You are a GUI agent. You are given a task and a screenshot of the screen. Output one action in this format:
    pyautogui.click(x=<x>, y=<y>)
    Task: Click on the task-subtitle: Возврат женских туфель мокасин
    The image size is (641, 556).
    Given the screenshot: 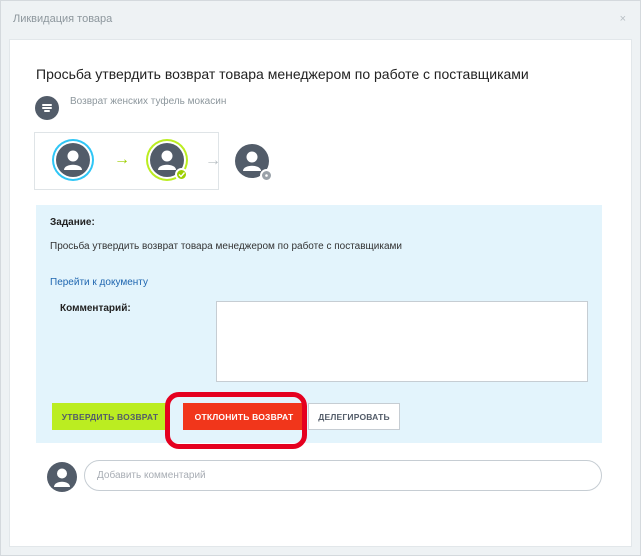 What is the action you would take?
    pyautogui.click(x=148, y=101)
    